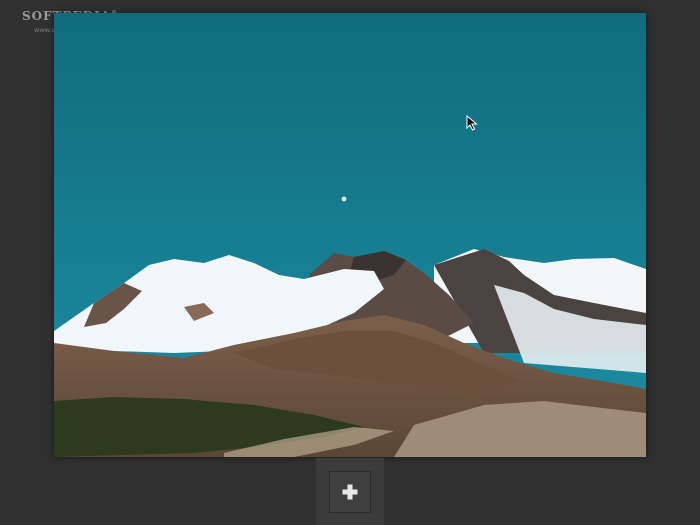 The image size is (700, 525). Describe the element at coordinates (344, 199) in the screenshot. I see `moon` at that location.